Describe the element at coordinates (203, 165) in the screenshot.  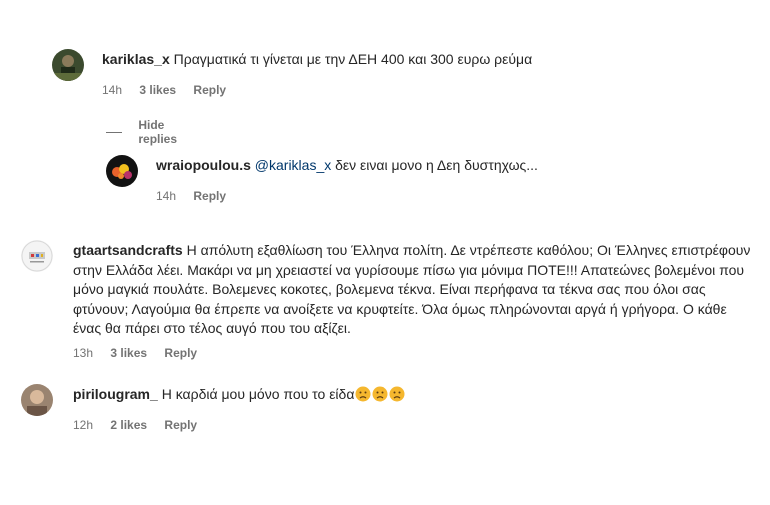
I see `reply-username: wraiopoulou.s` at that location.